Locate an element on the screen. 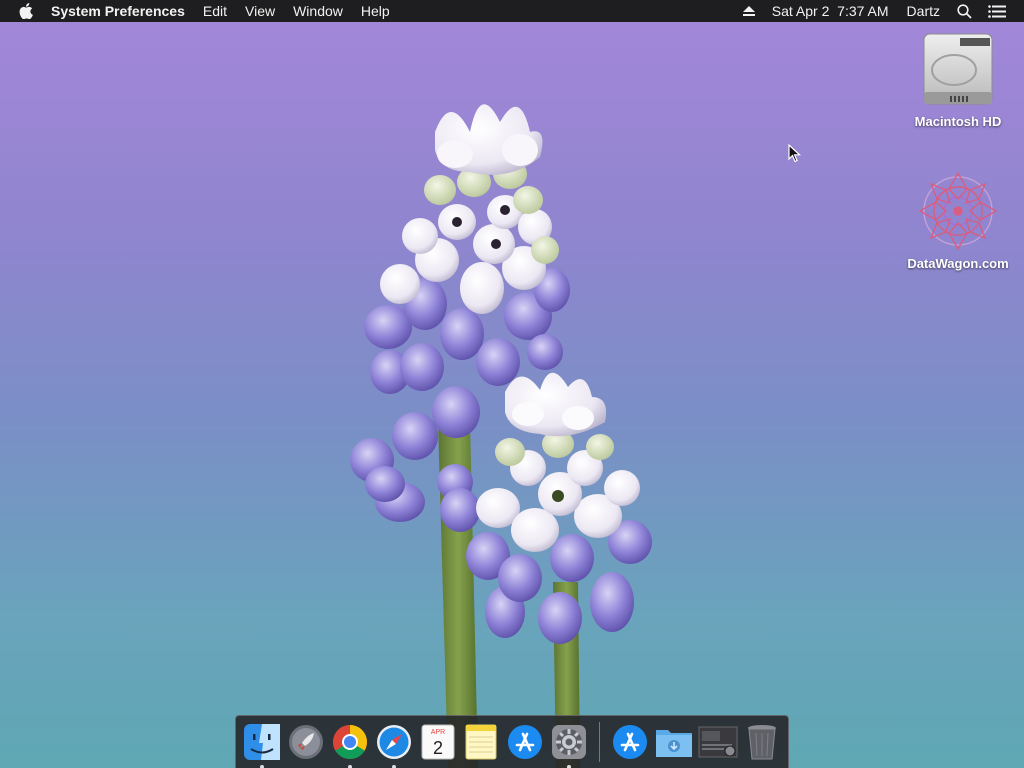 The height and width of the screenshot is (768, 1024). dock-item-app-store is located at coordinates (525, 742).